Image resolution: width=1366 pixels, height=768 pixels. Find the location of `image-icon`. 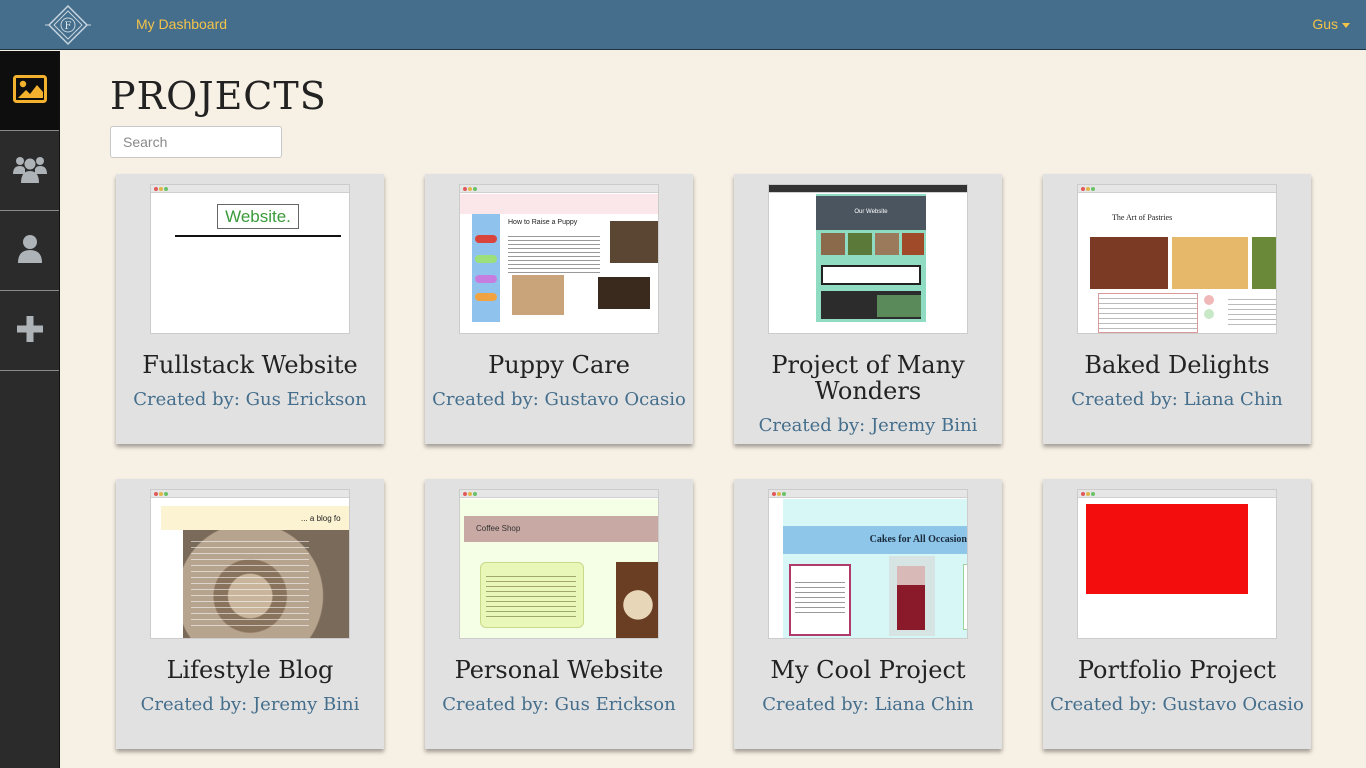

image-icon is located at coordinates (29, 90).